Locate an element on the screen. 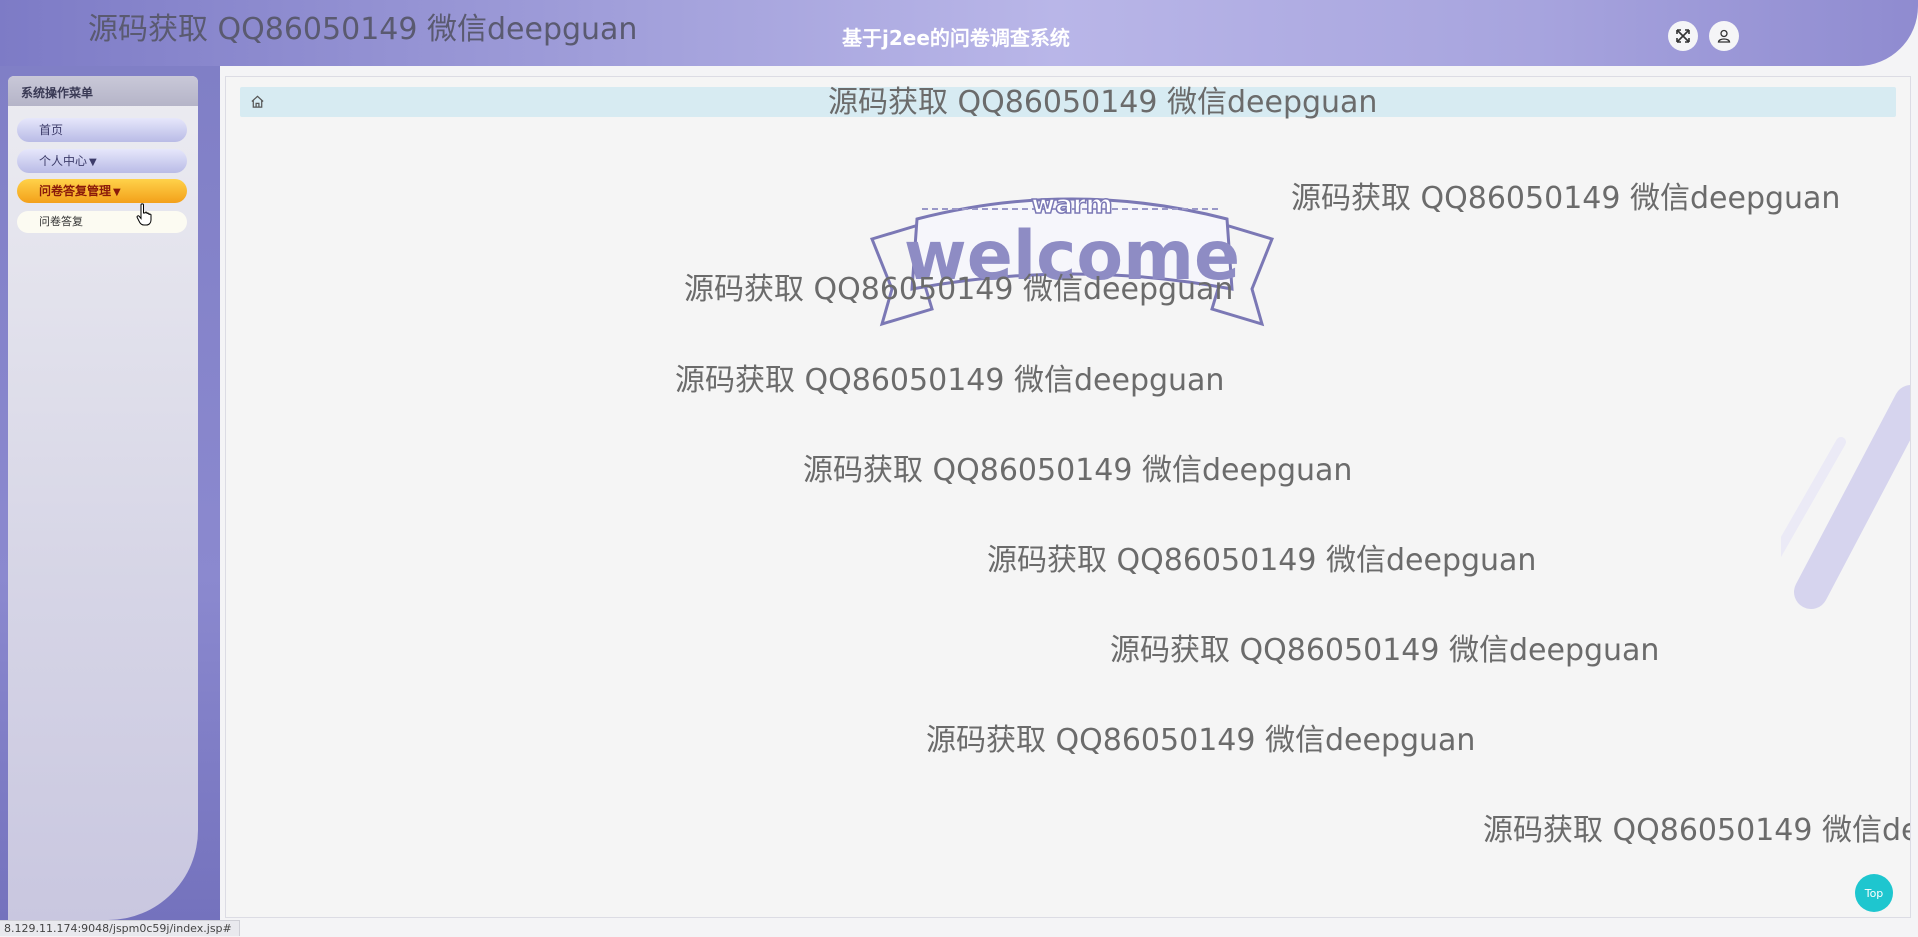  expand-arrows-icon is located at coordinates (1683, 36).